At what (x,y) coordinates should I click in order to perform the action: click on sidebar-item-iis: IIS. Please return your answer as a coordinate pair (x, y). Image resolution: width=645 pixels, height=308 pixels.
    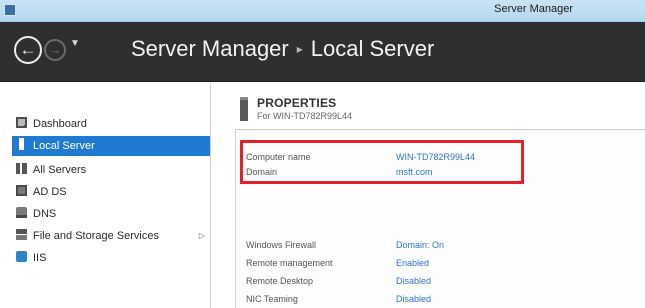
    Looking at the image, I should click on (113, 258).